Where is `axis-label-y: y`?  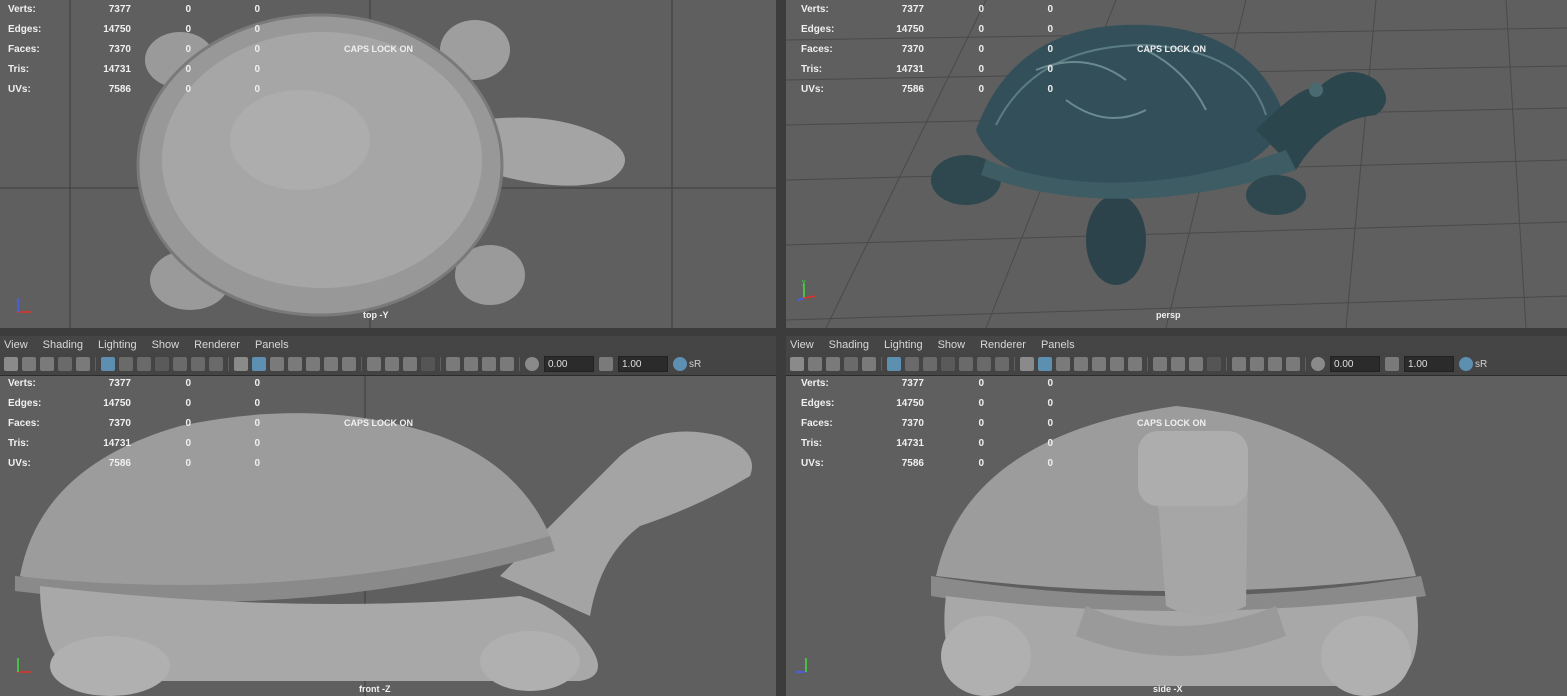
axis-label-y: y is located at coordinates (804, 282).